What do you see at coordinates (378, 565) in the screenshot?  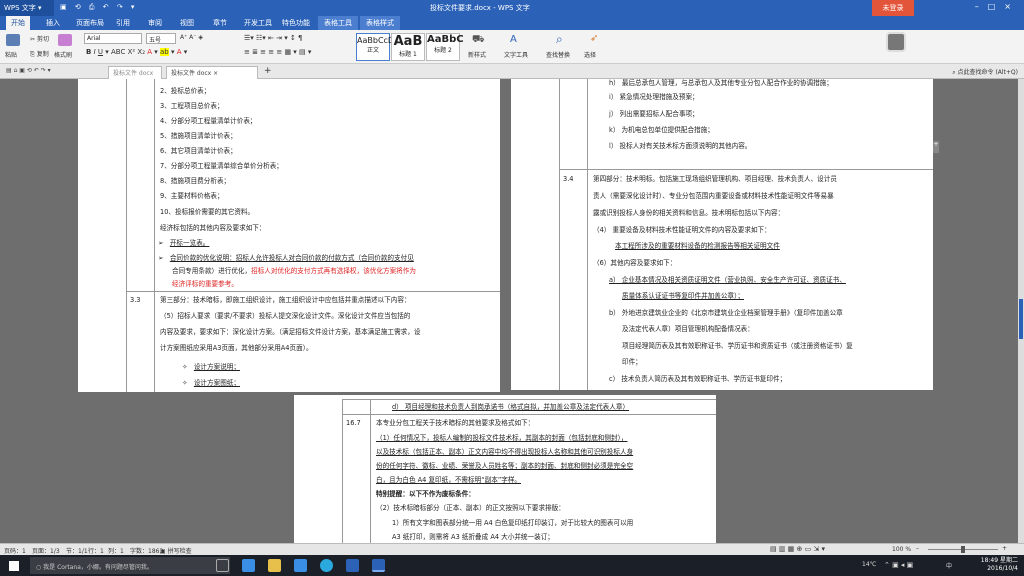 I see `wps-writer-icon` at bounding box center [378, 565].